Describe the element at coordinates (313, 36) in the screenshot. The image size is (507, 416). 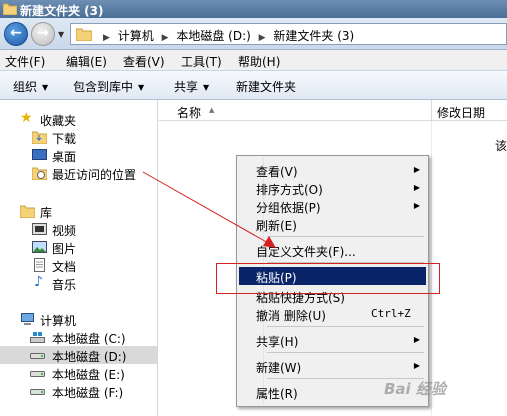
I see `breadcrumb-current-folder: 新建文件夹 (3)` at that location.